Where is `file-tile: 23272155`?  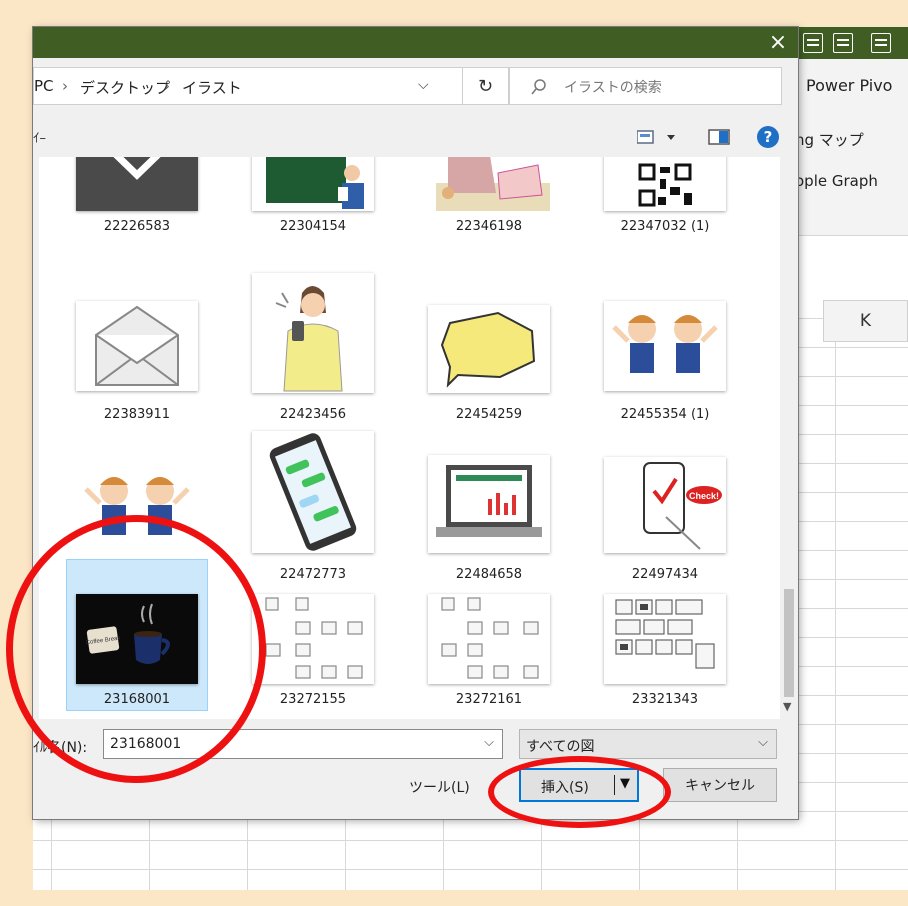 file-tile: 23272155 is located at coordinates (313, 635).